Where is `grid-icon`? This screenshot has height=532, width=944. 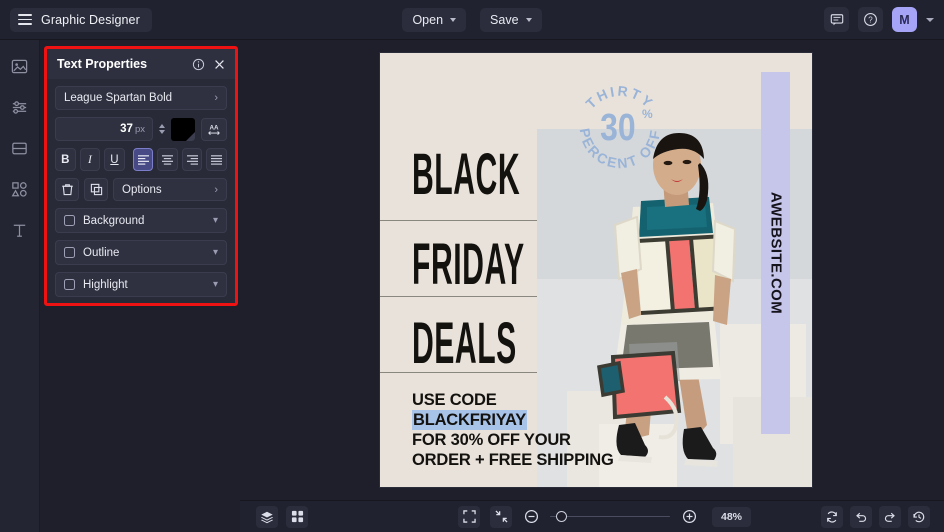 grid-icon is located at coordinates (297, 516).